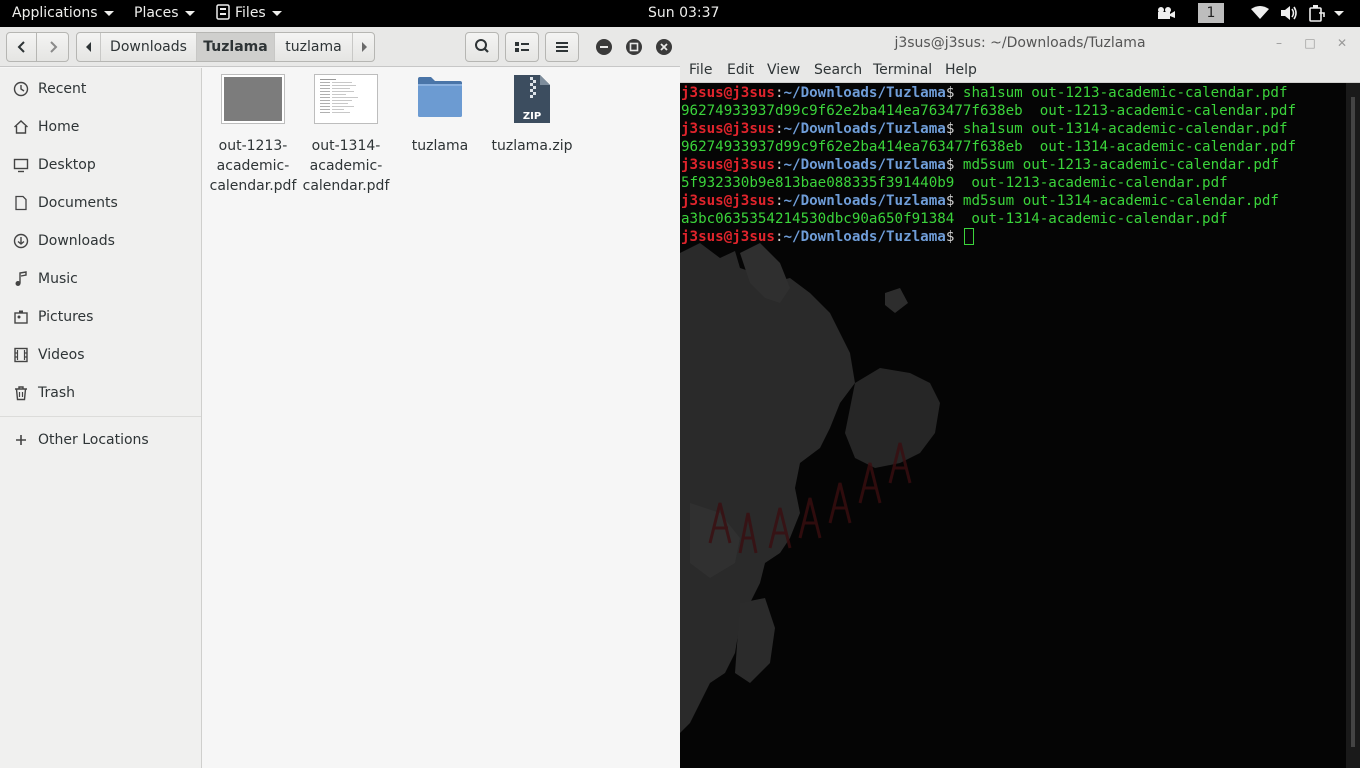 Image resolution: width=1360 pixels, height=768 pixels. Describe the element at coordinates (21, 89) in the screenshot. I see `recent-icon` at that location.